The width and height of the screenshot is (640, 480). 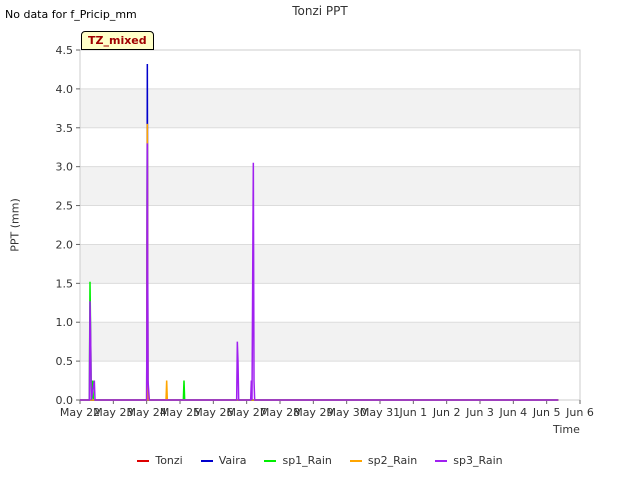 I want to click on x-tick-label: Jun 6, so click(x=579, y=412).